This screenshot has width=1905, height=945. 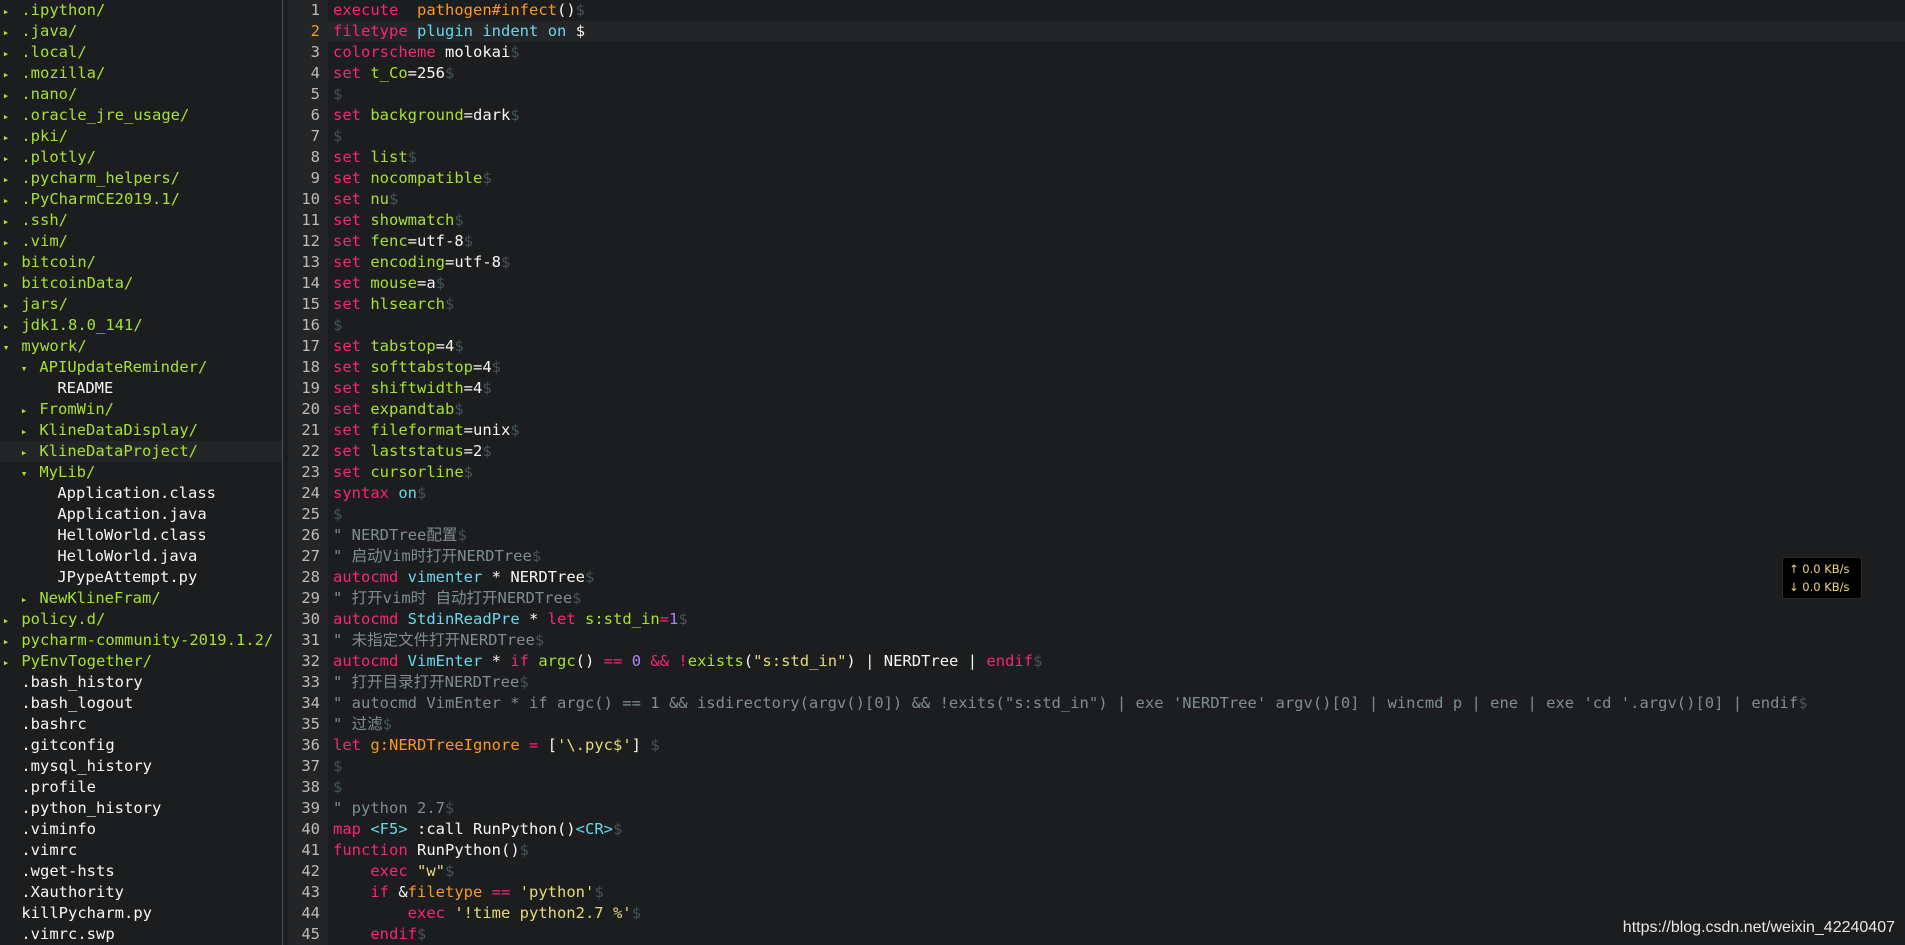 What do you see at coordinates (1096, 367) in the screenshot?
I see `code-line: 18 set softtabstop=4$` at bounding box center [1096, 367].